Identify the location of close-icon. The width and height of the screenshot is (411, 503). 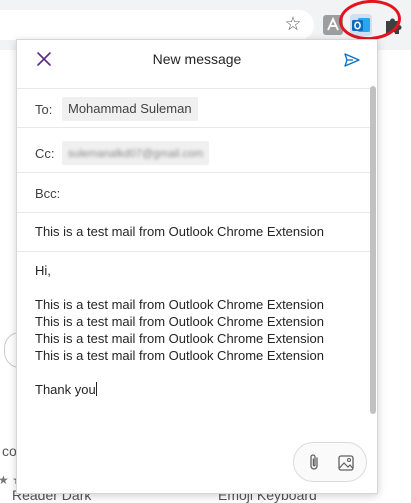
(44, 59).